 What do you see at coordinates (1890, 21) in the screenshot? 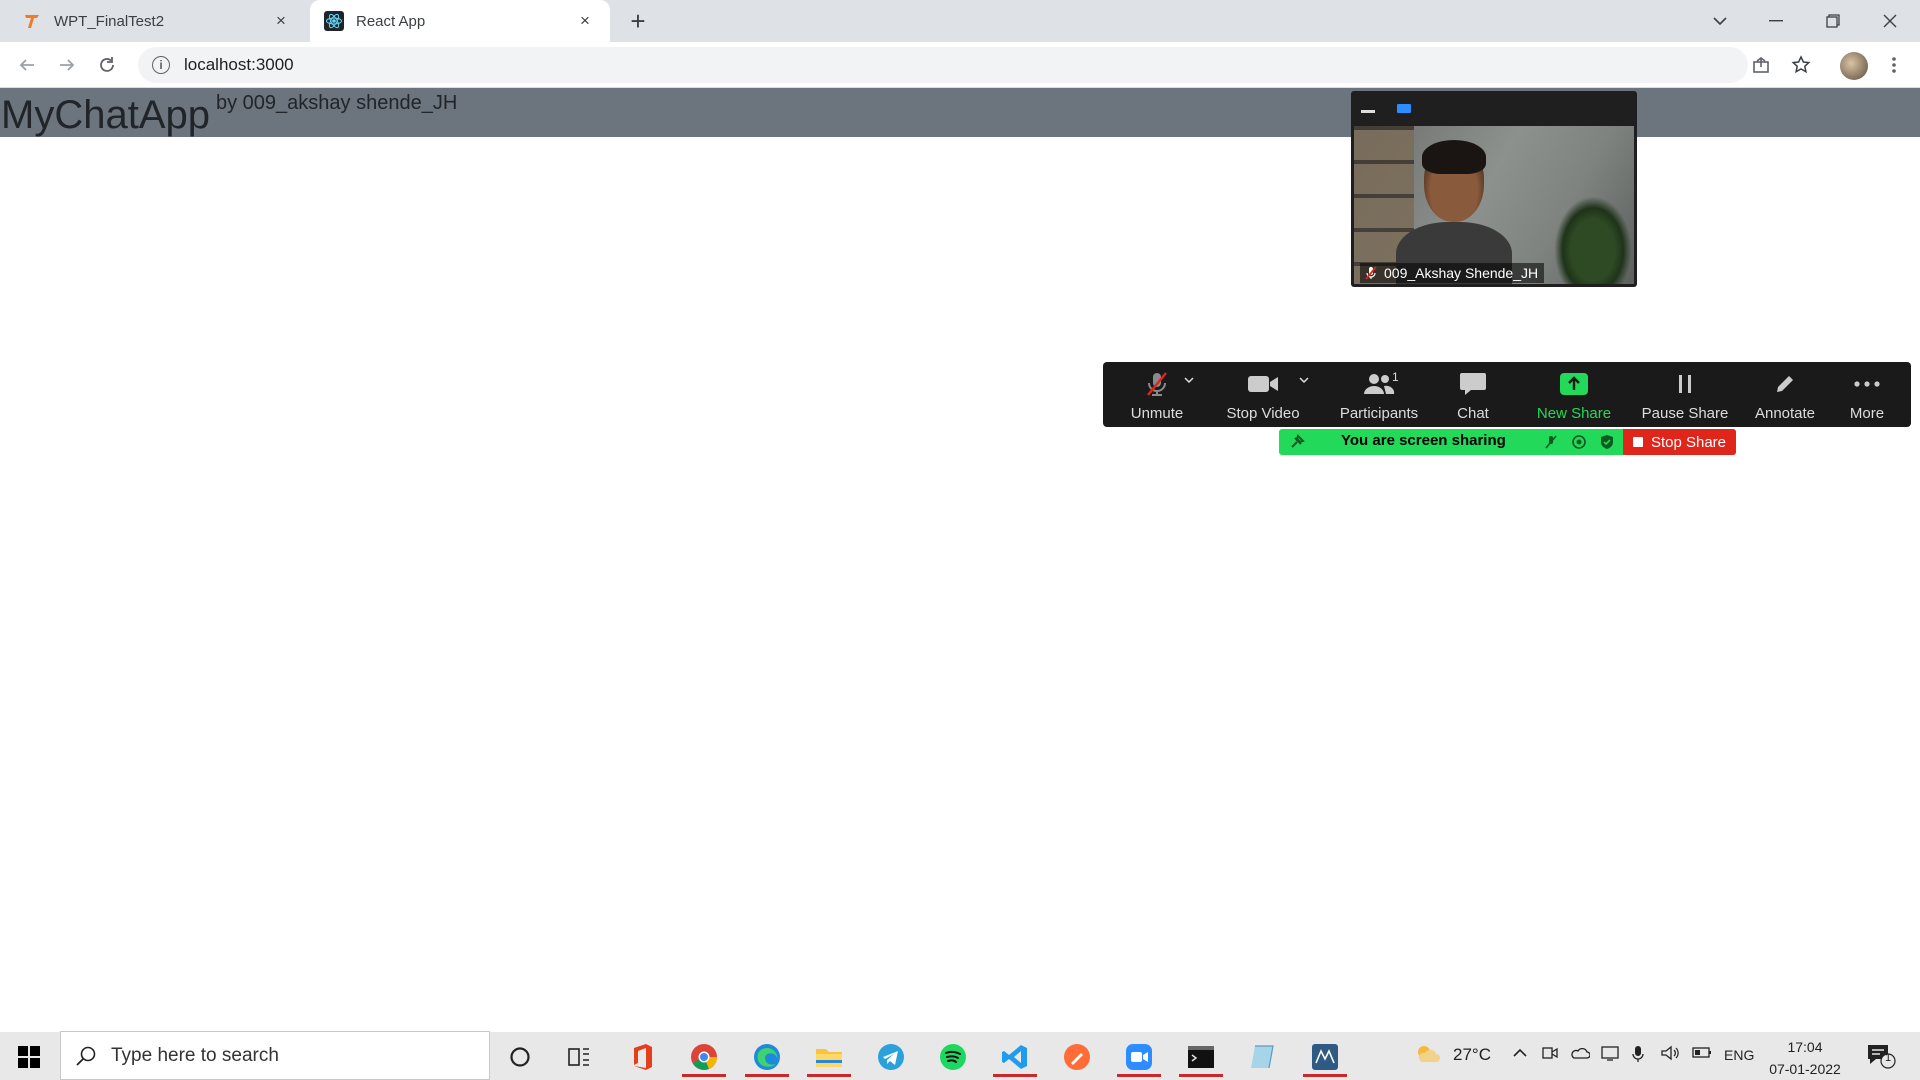
I see `close-window-button` at bounding box center [1890, 21].